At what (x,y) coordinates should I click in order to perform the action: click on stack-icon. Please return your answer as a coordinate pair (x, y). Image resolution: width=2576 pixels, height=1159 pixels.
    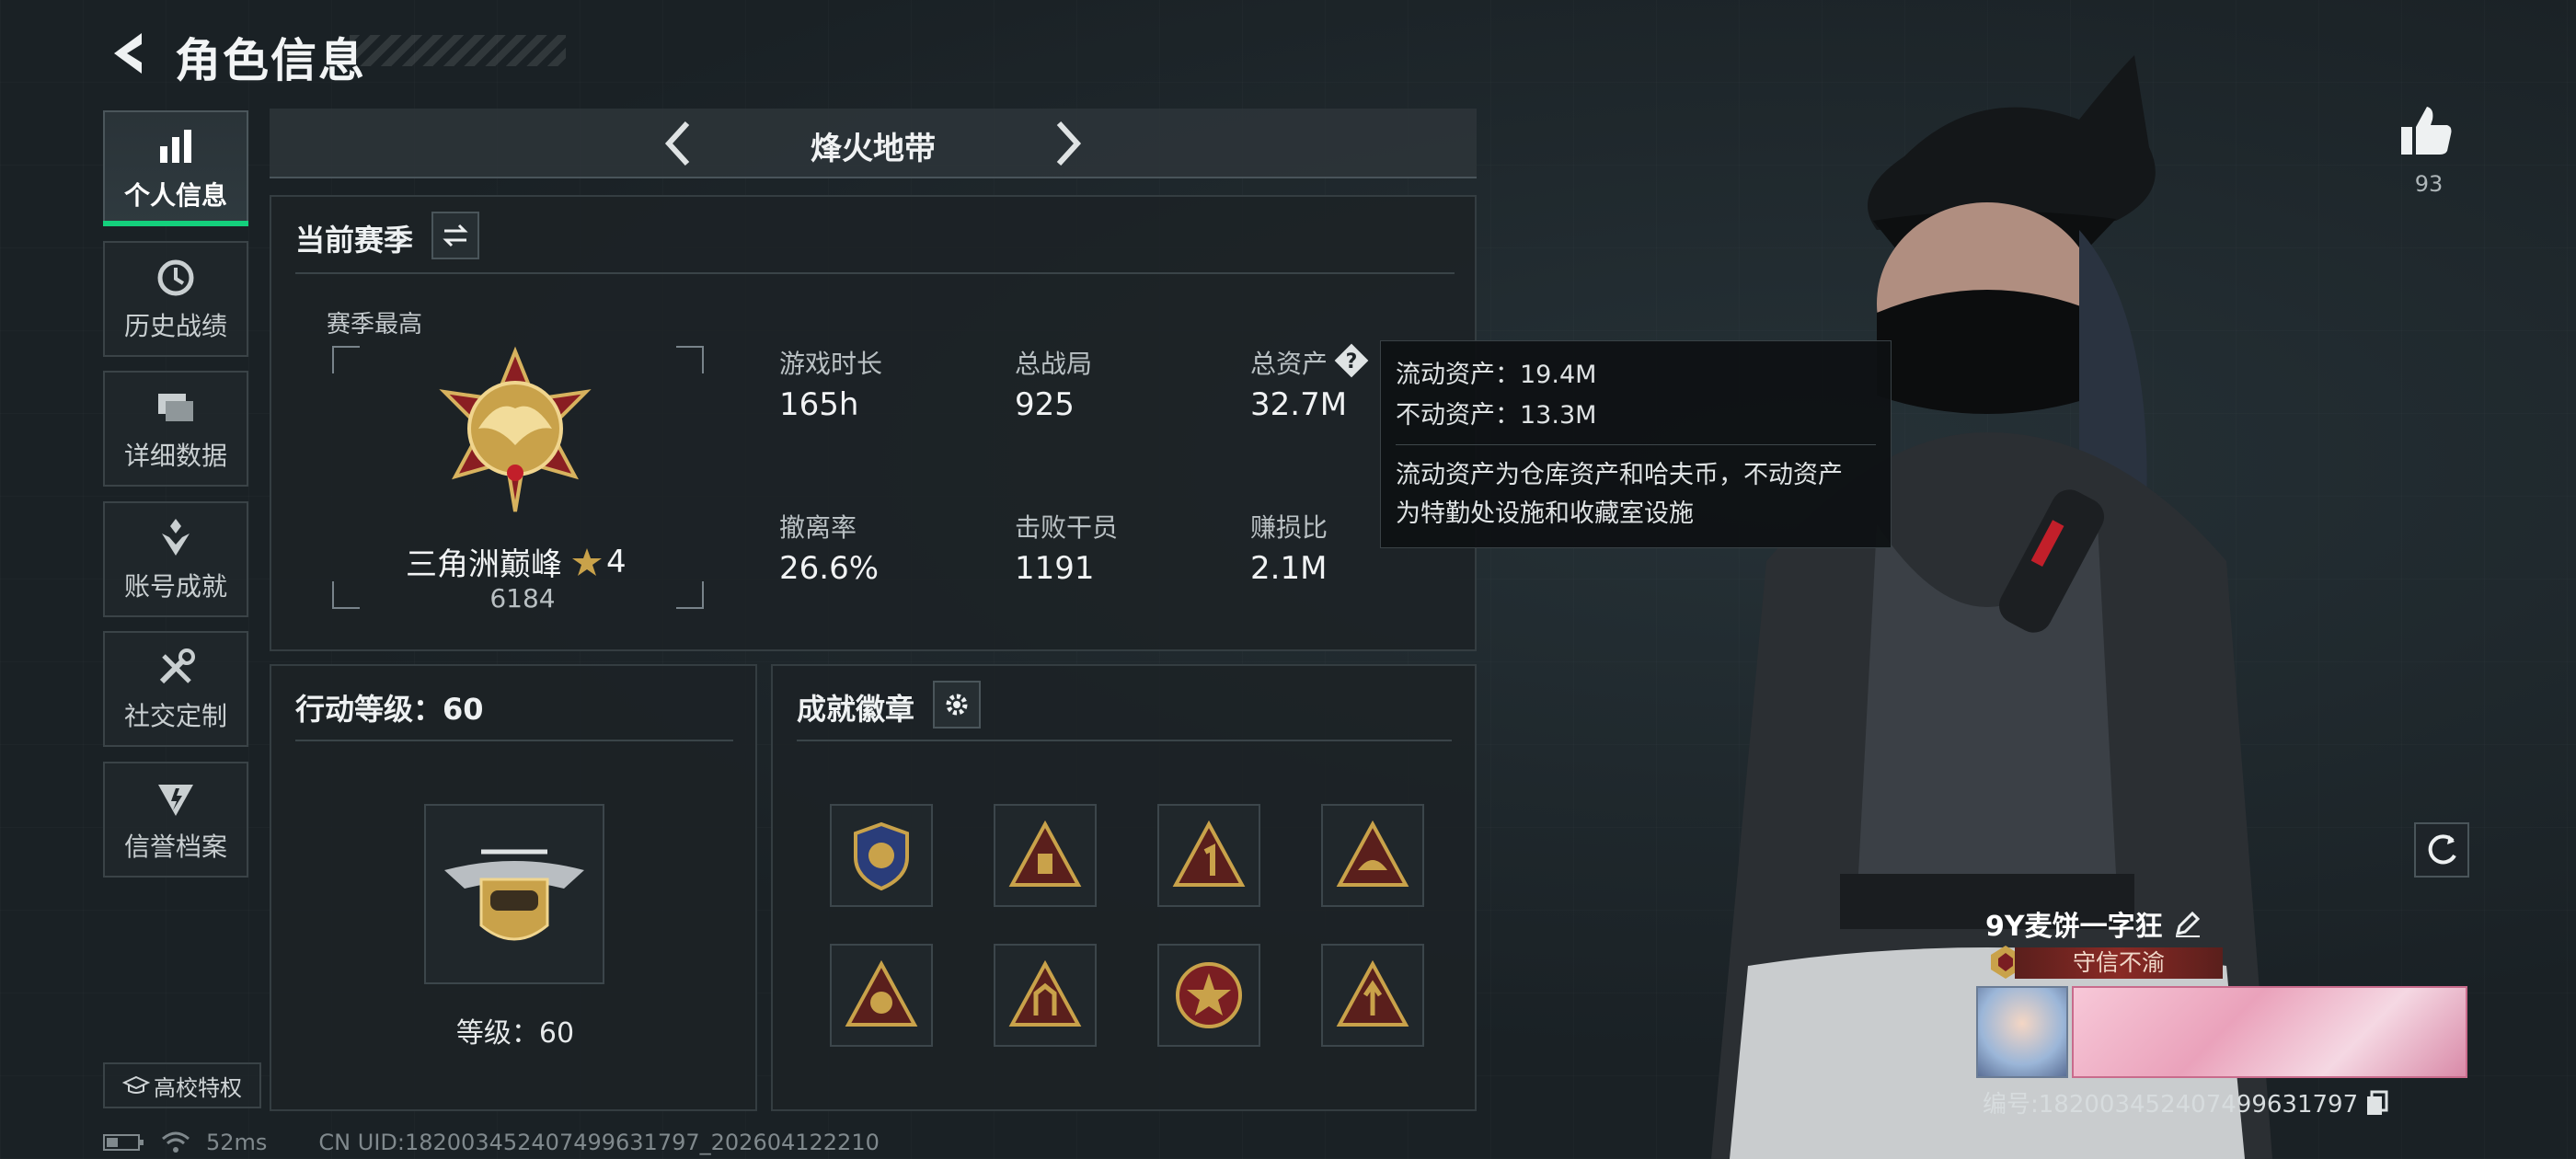
    Looking at the image, I should click on (175, 407).